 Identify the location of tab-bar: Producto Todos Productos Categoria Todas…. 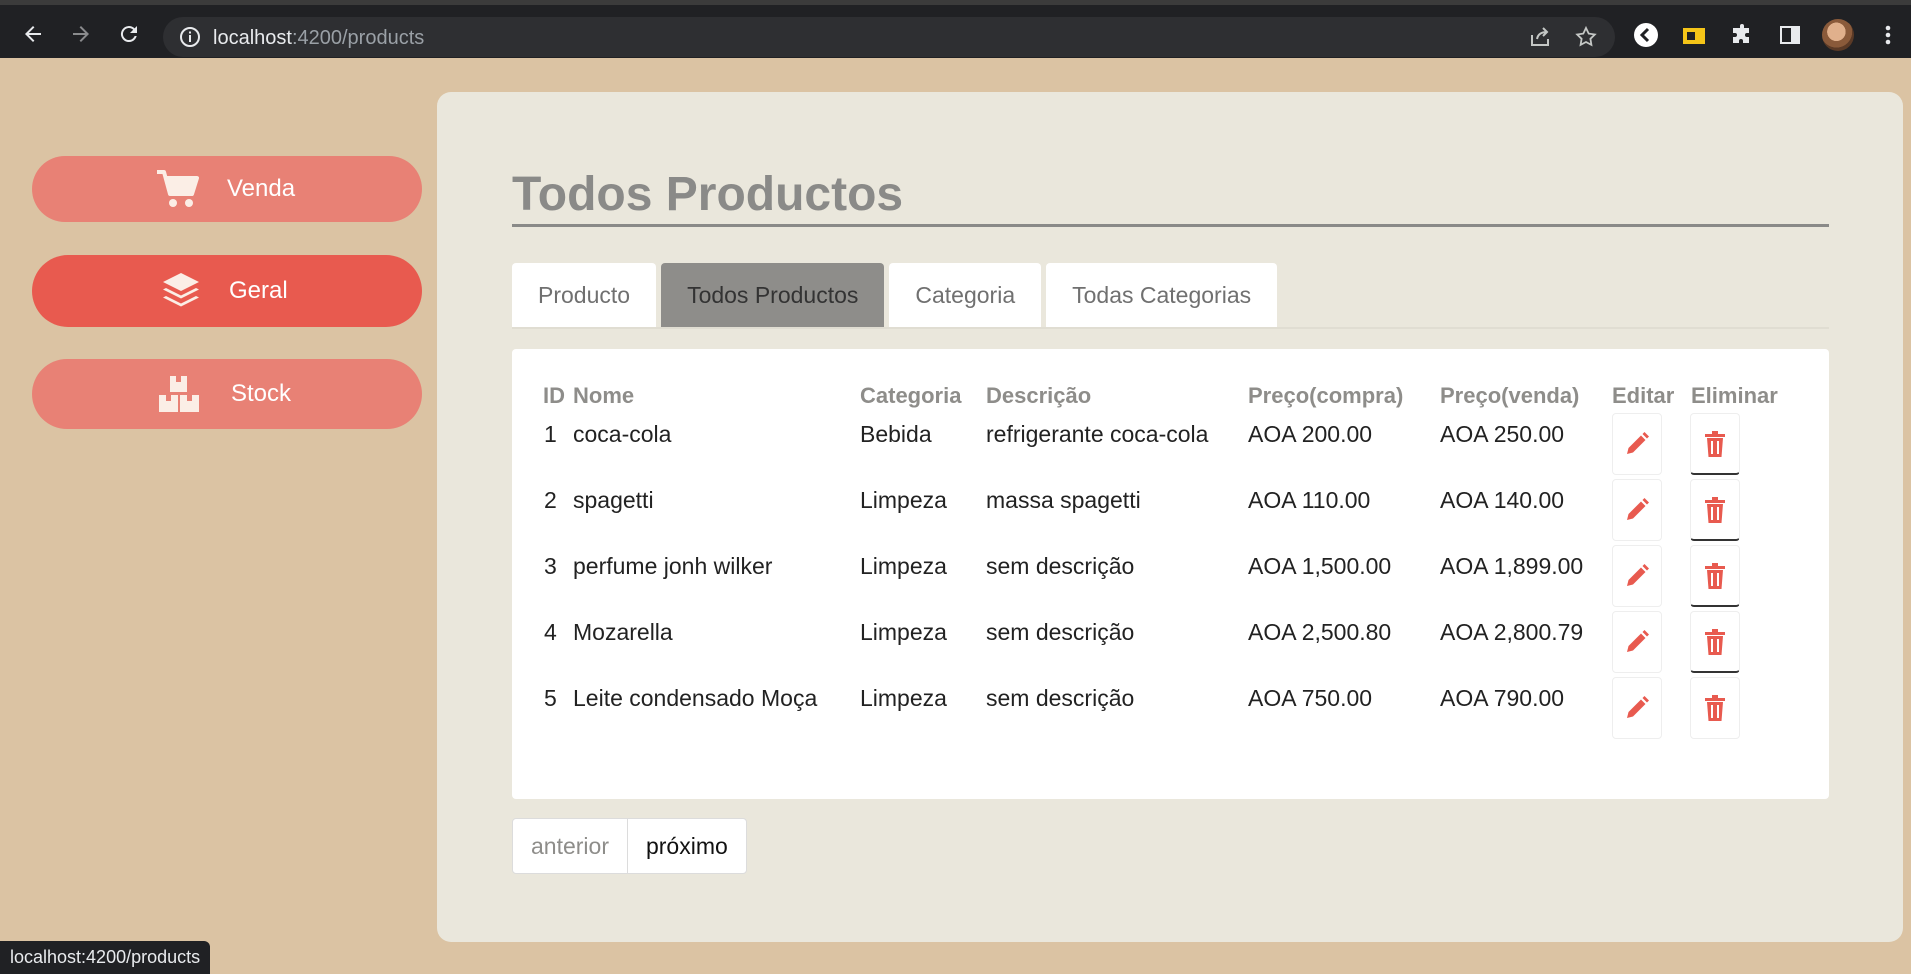
(895, 295).